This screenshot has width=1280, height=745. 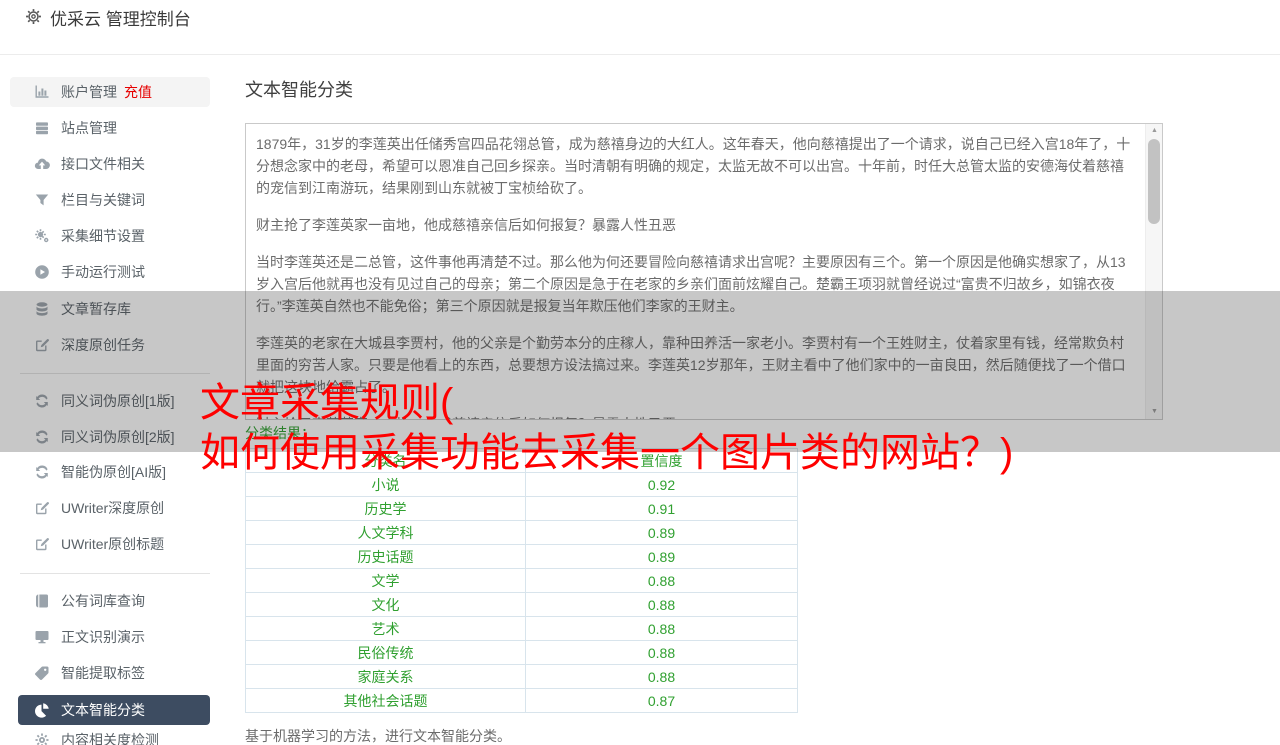 What do you see at coordinates (280, 433) in the screenshot?
I see `result-label: 分类结果：` at bounding box center [280, 433].